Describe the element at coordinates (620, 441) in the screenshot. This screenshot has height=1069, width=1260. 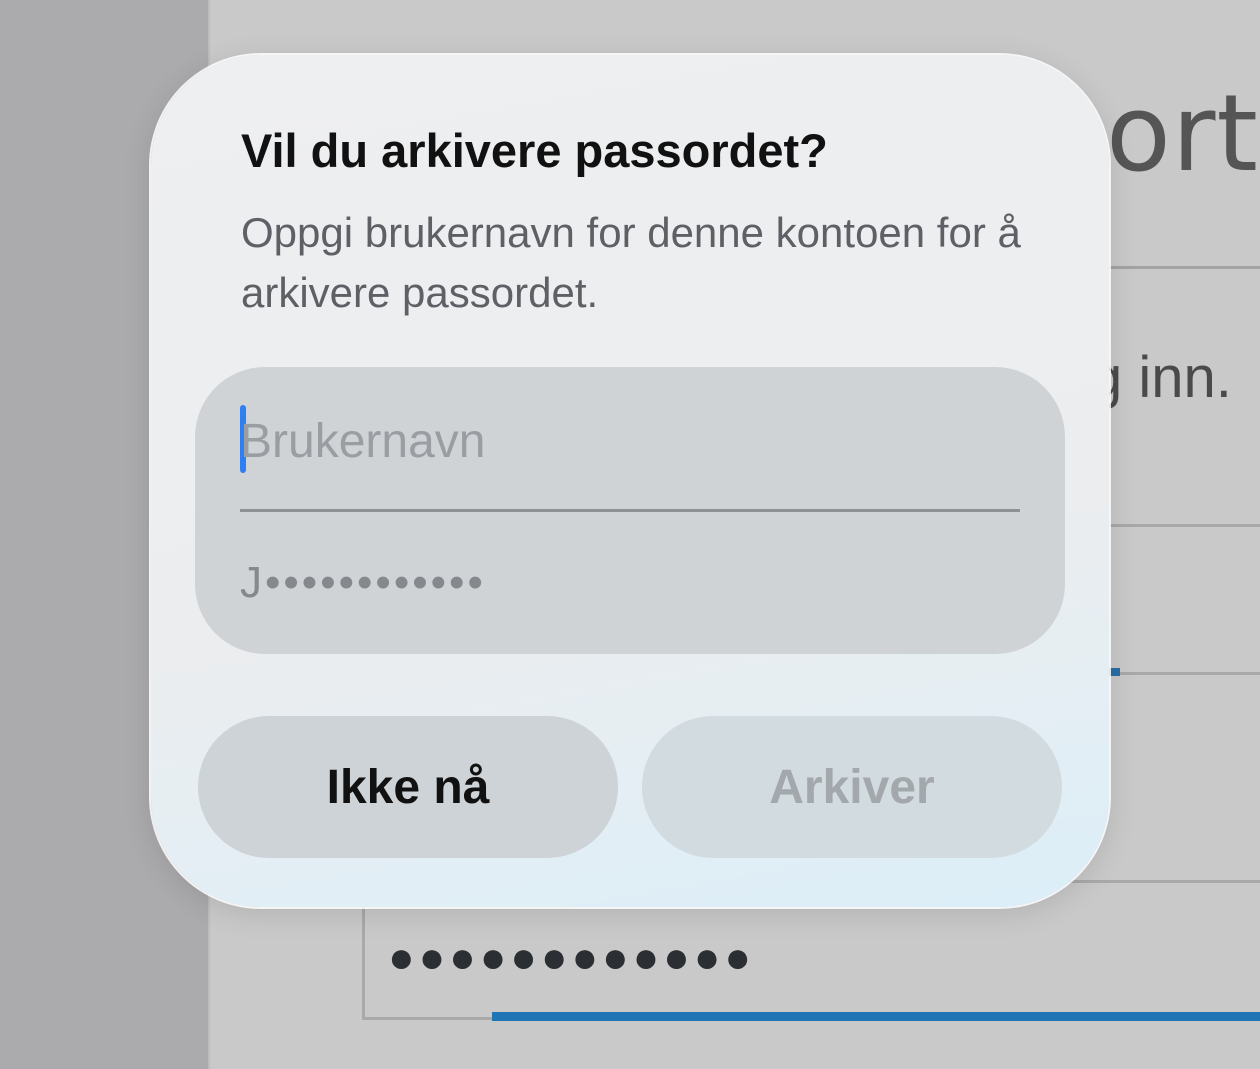
I see `username-input` at that location.